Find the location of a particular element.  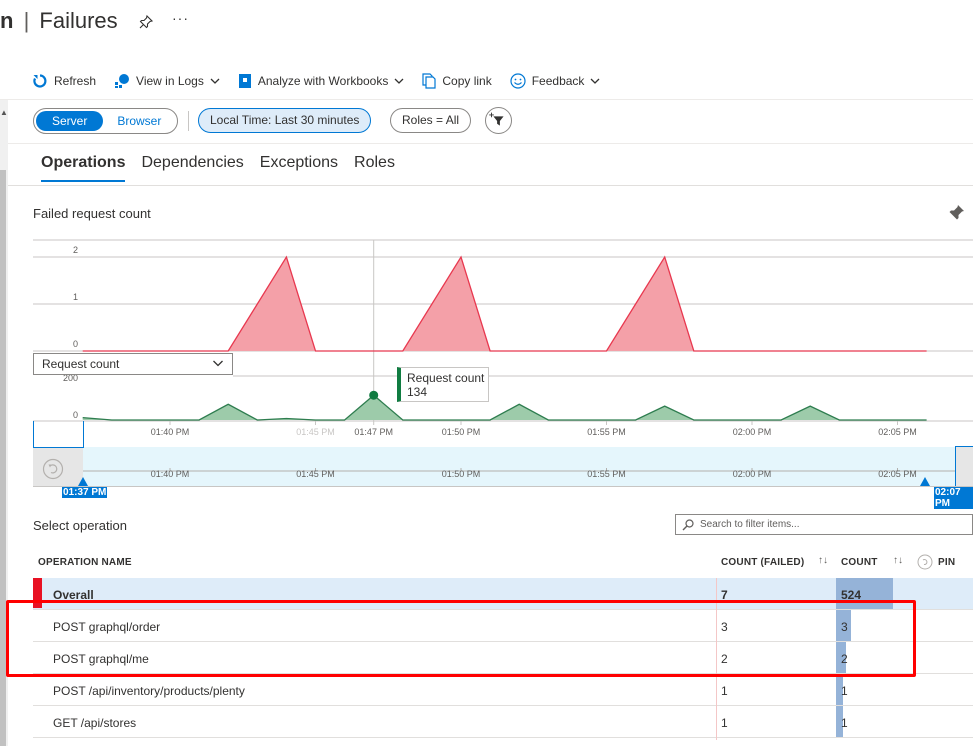

tab-dependencies: Dependencies is located at coordinates (192, 168).